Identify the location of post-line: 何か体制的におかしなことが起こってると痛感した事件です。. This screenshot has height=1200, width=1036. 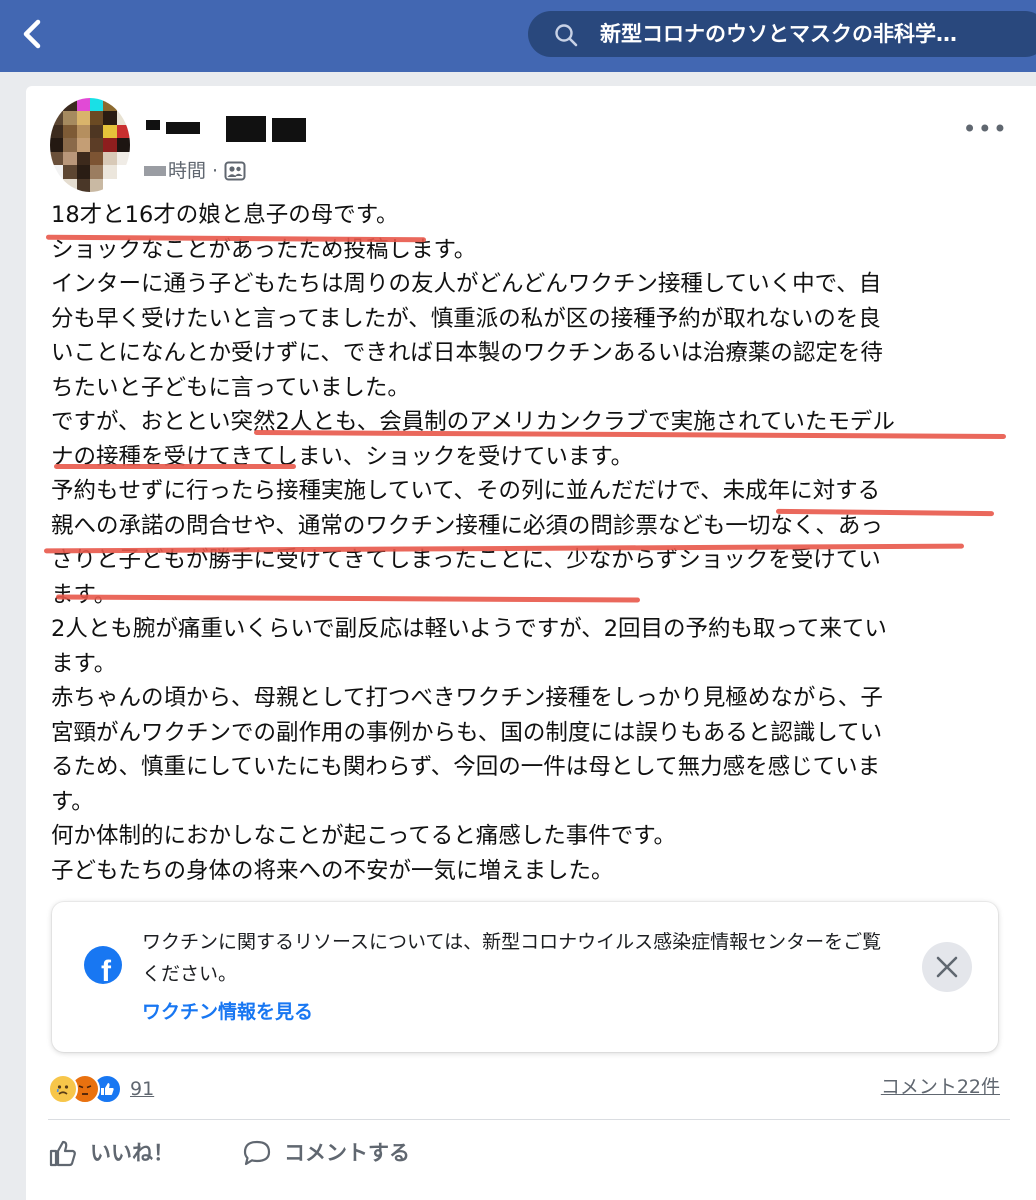
(364, 836).